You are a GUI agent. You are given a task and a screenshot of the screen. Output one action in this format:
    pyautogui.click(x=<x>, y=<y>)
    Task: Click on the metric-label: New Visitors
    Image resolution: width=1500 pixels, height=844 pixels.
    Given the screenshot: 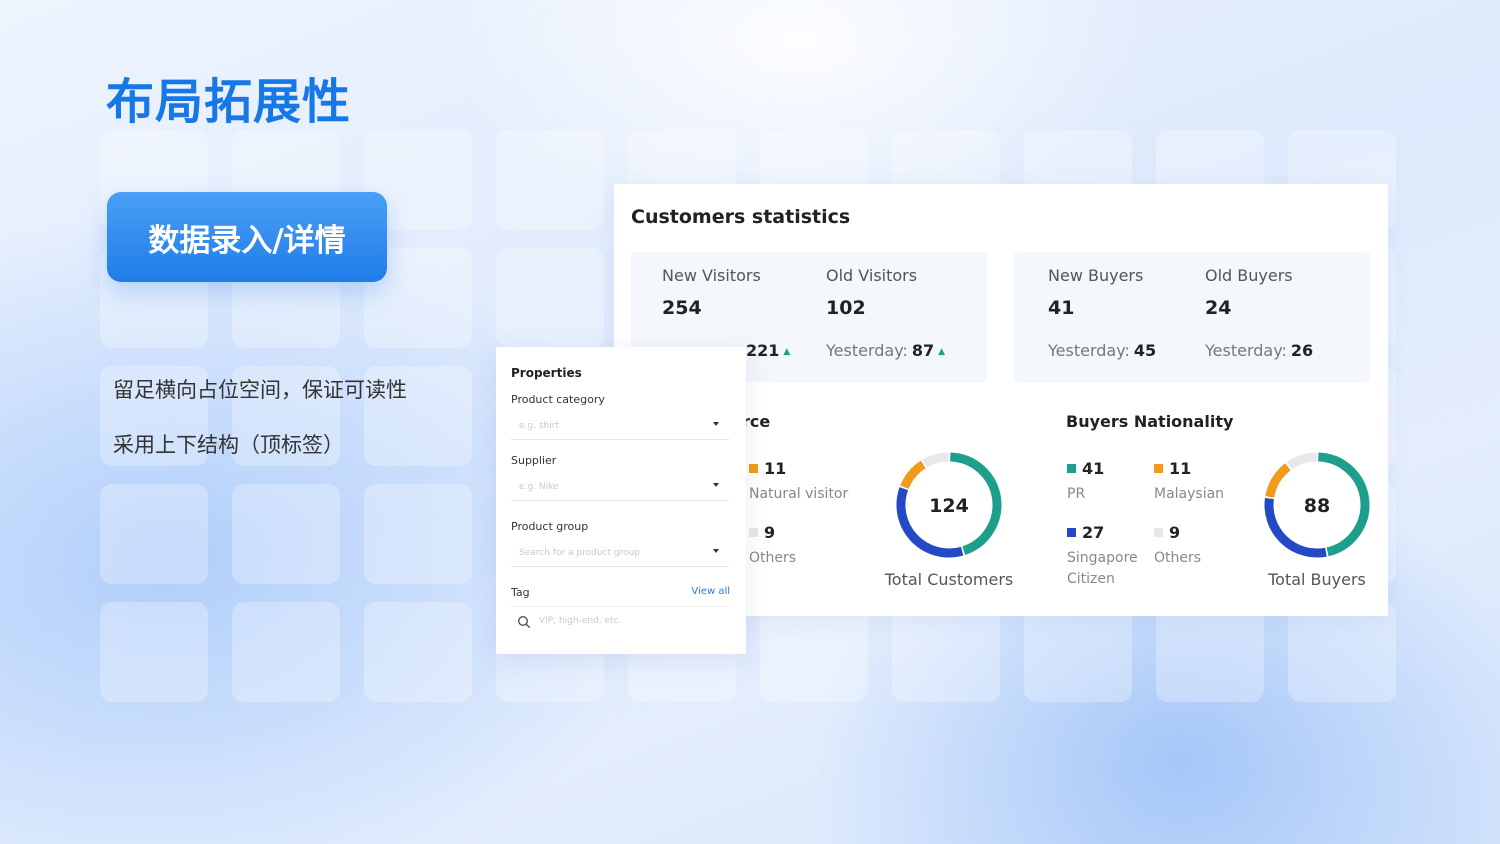 What is the action you would take?
    pyautogui.click(x=711, y=275)
    